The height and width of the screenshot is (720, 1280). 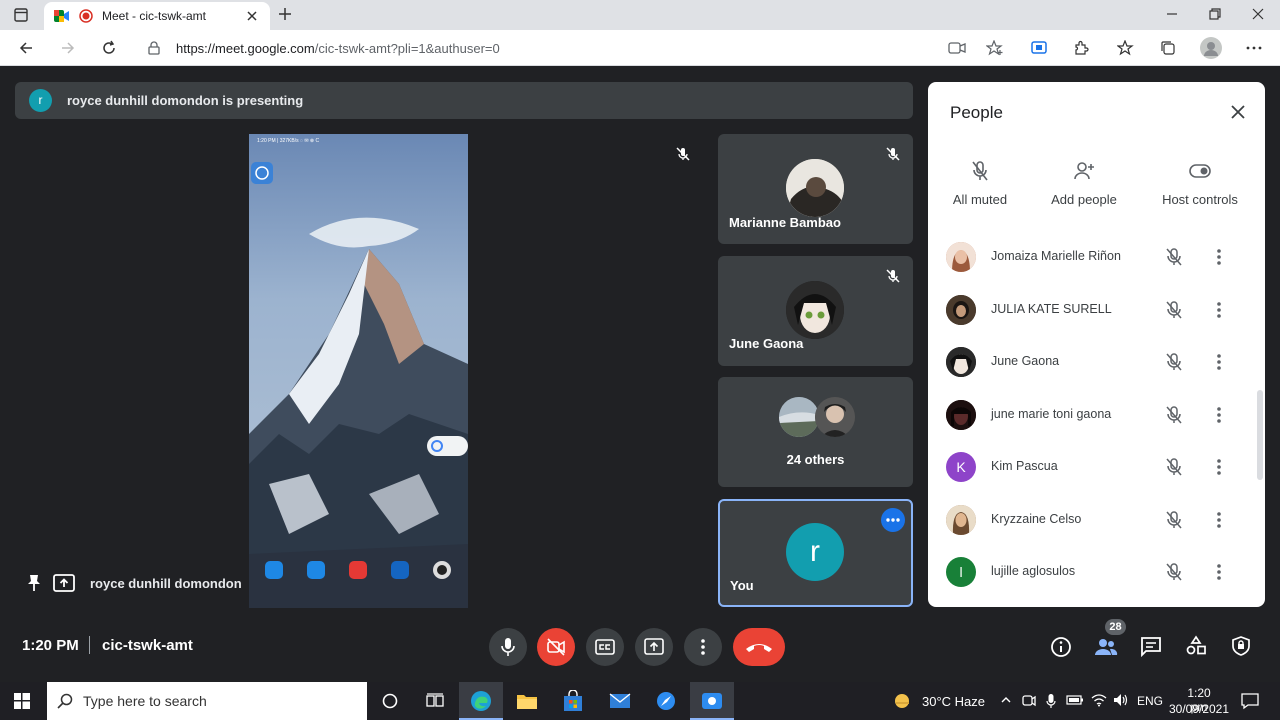 What do you see at coordinates (620, 701) in the screenshot?
I see `mail-icon` at bounding box center [620, 701].